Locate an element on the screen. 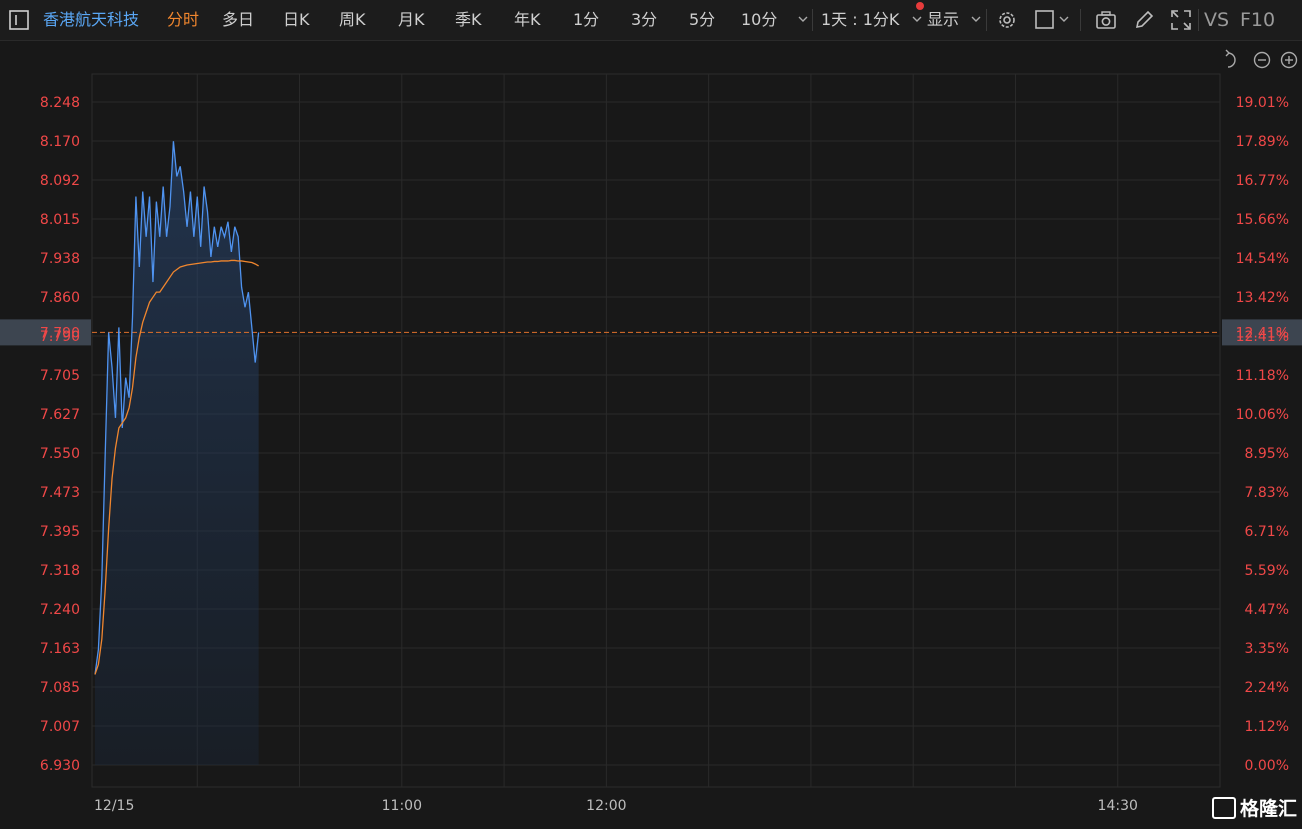 This screenshot has height=829, width=1302. percent-tick-label: 10.06% is located at coordinates (1262, 415).